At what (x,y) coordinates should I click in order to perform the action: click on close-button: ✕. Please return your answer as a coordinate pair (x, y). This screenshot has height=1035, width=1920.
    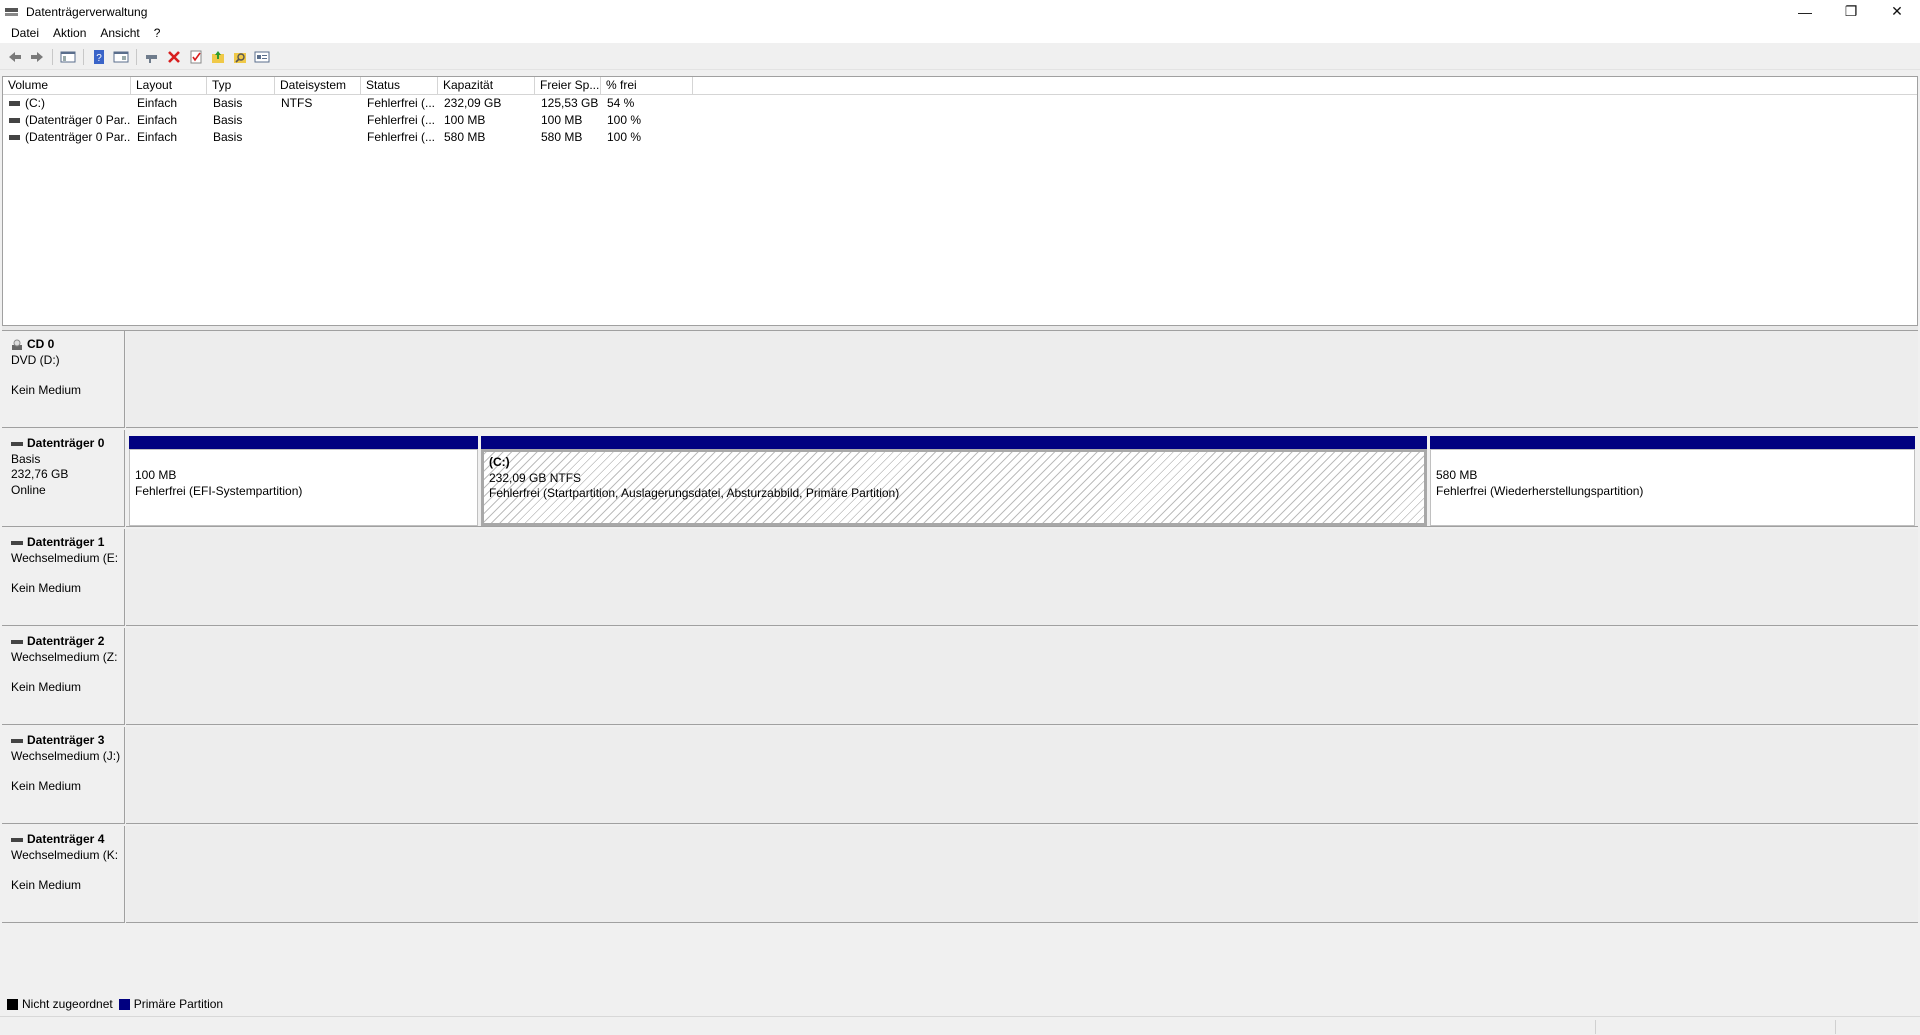
    Looking at the image, I should click on (1897, 11).